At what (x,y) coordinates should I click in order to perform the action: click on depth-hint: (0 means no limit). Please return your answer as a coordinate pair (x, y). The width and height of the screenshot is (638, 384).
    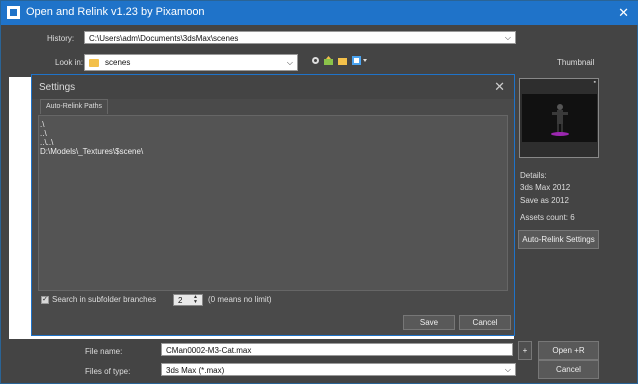
    Looking at the image, I should click on (240, 299).